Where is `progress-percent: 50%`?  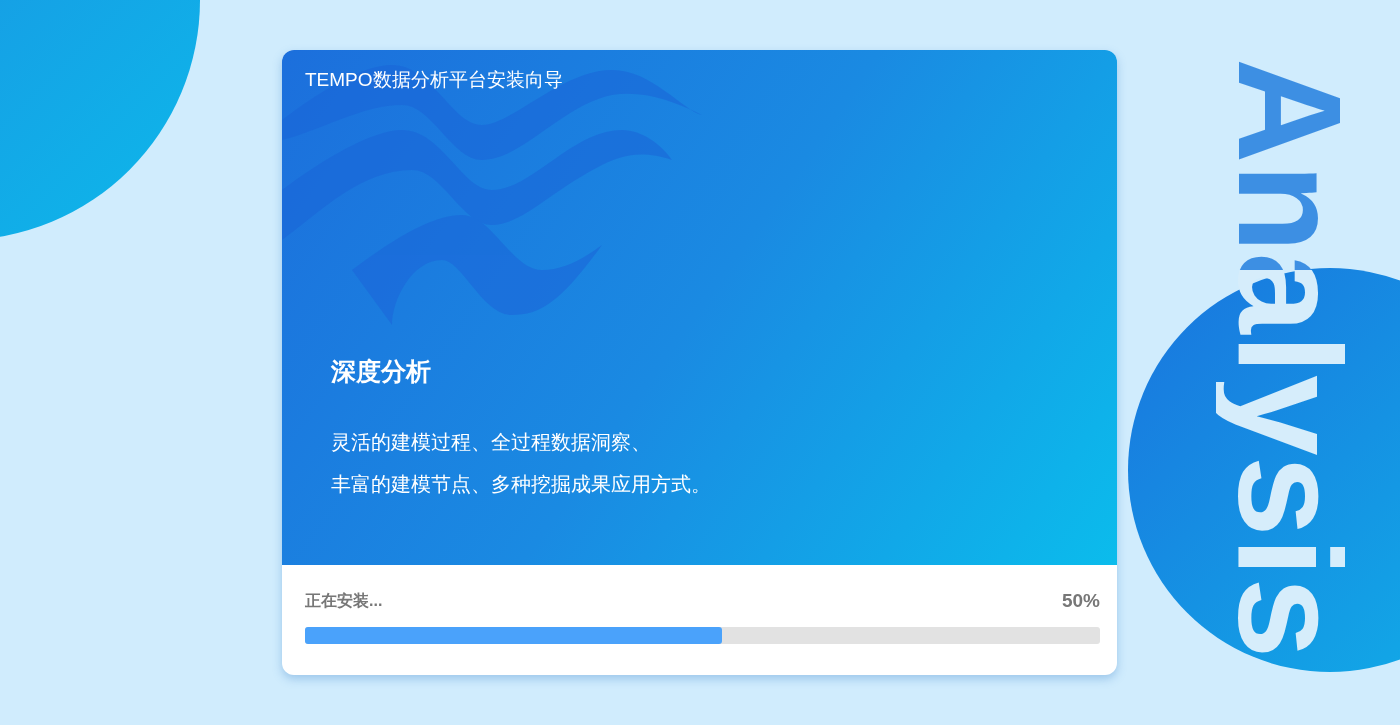
progress-percent: 50% is located at coordinates (1080, 601).